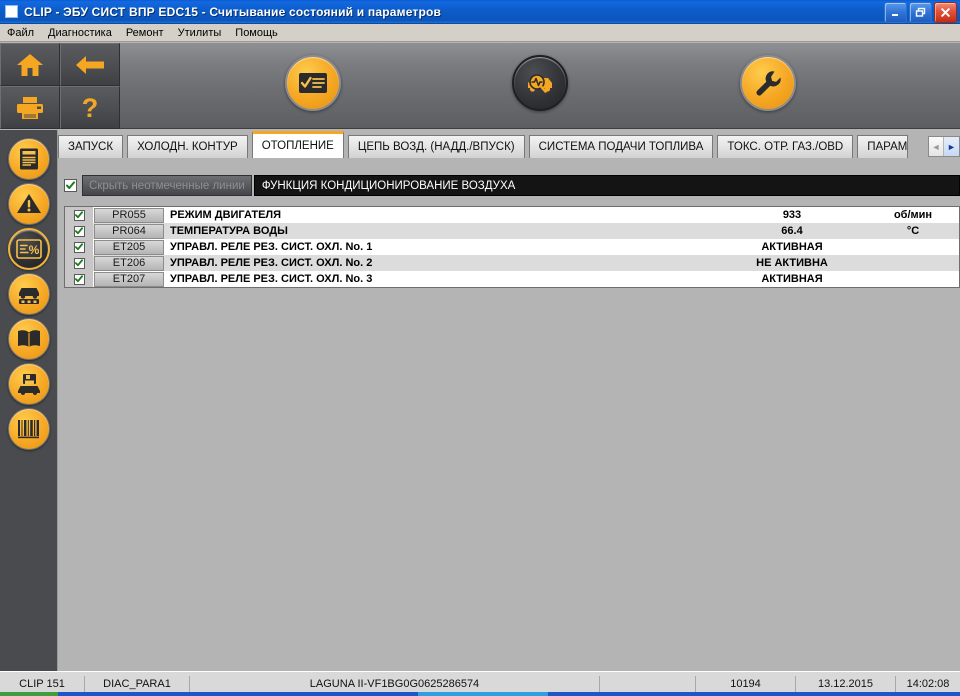 The height and width of the screenshot is (696, 960). I want to click on sidebar-item-parameters: %, so click(29, 249).